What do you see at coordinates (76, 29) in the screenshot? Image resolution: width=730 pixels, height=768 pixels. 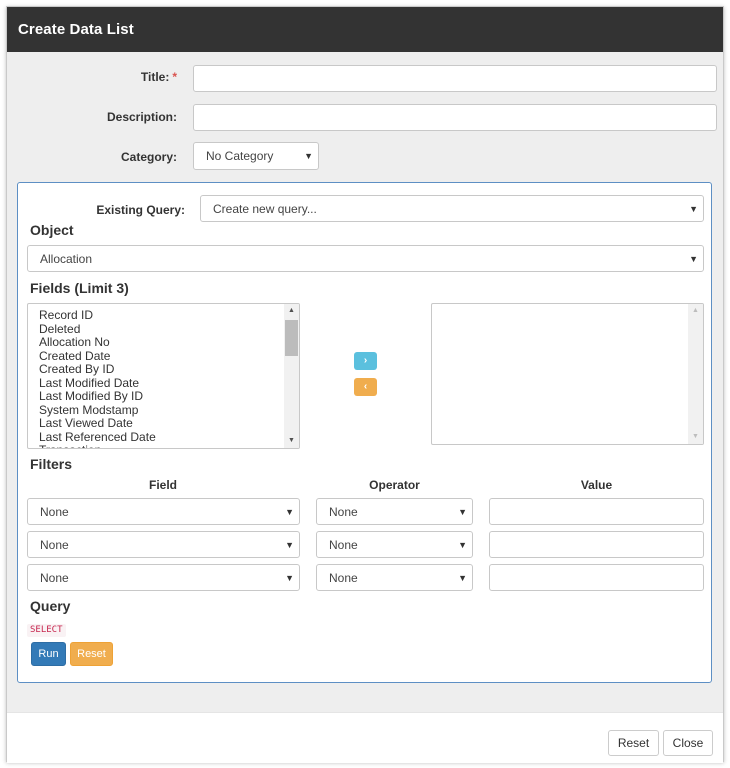 I see `dialog-title: Create Data List` at bounding box center [76, 29].